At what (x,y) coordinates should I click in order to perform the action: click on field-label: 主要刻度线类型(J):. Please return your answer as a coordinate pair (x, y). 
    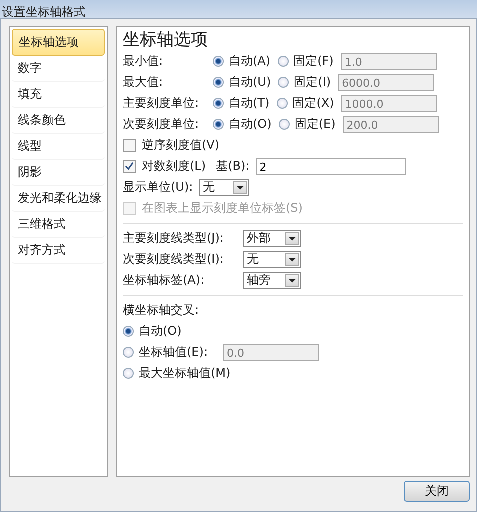
    Looking at the image, I should click on (174, 238).